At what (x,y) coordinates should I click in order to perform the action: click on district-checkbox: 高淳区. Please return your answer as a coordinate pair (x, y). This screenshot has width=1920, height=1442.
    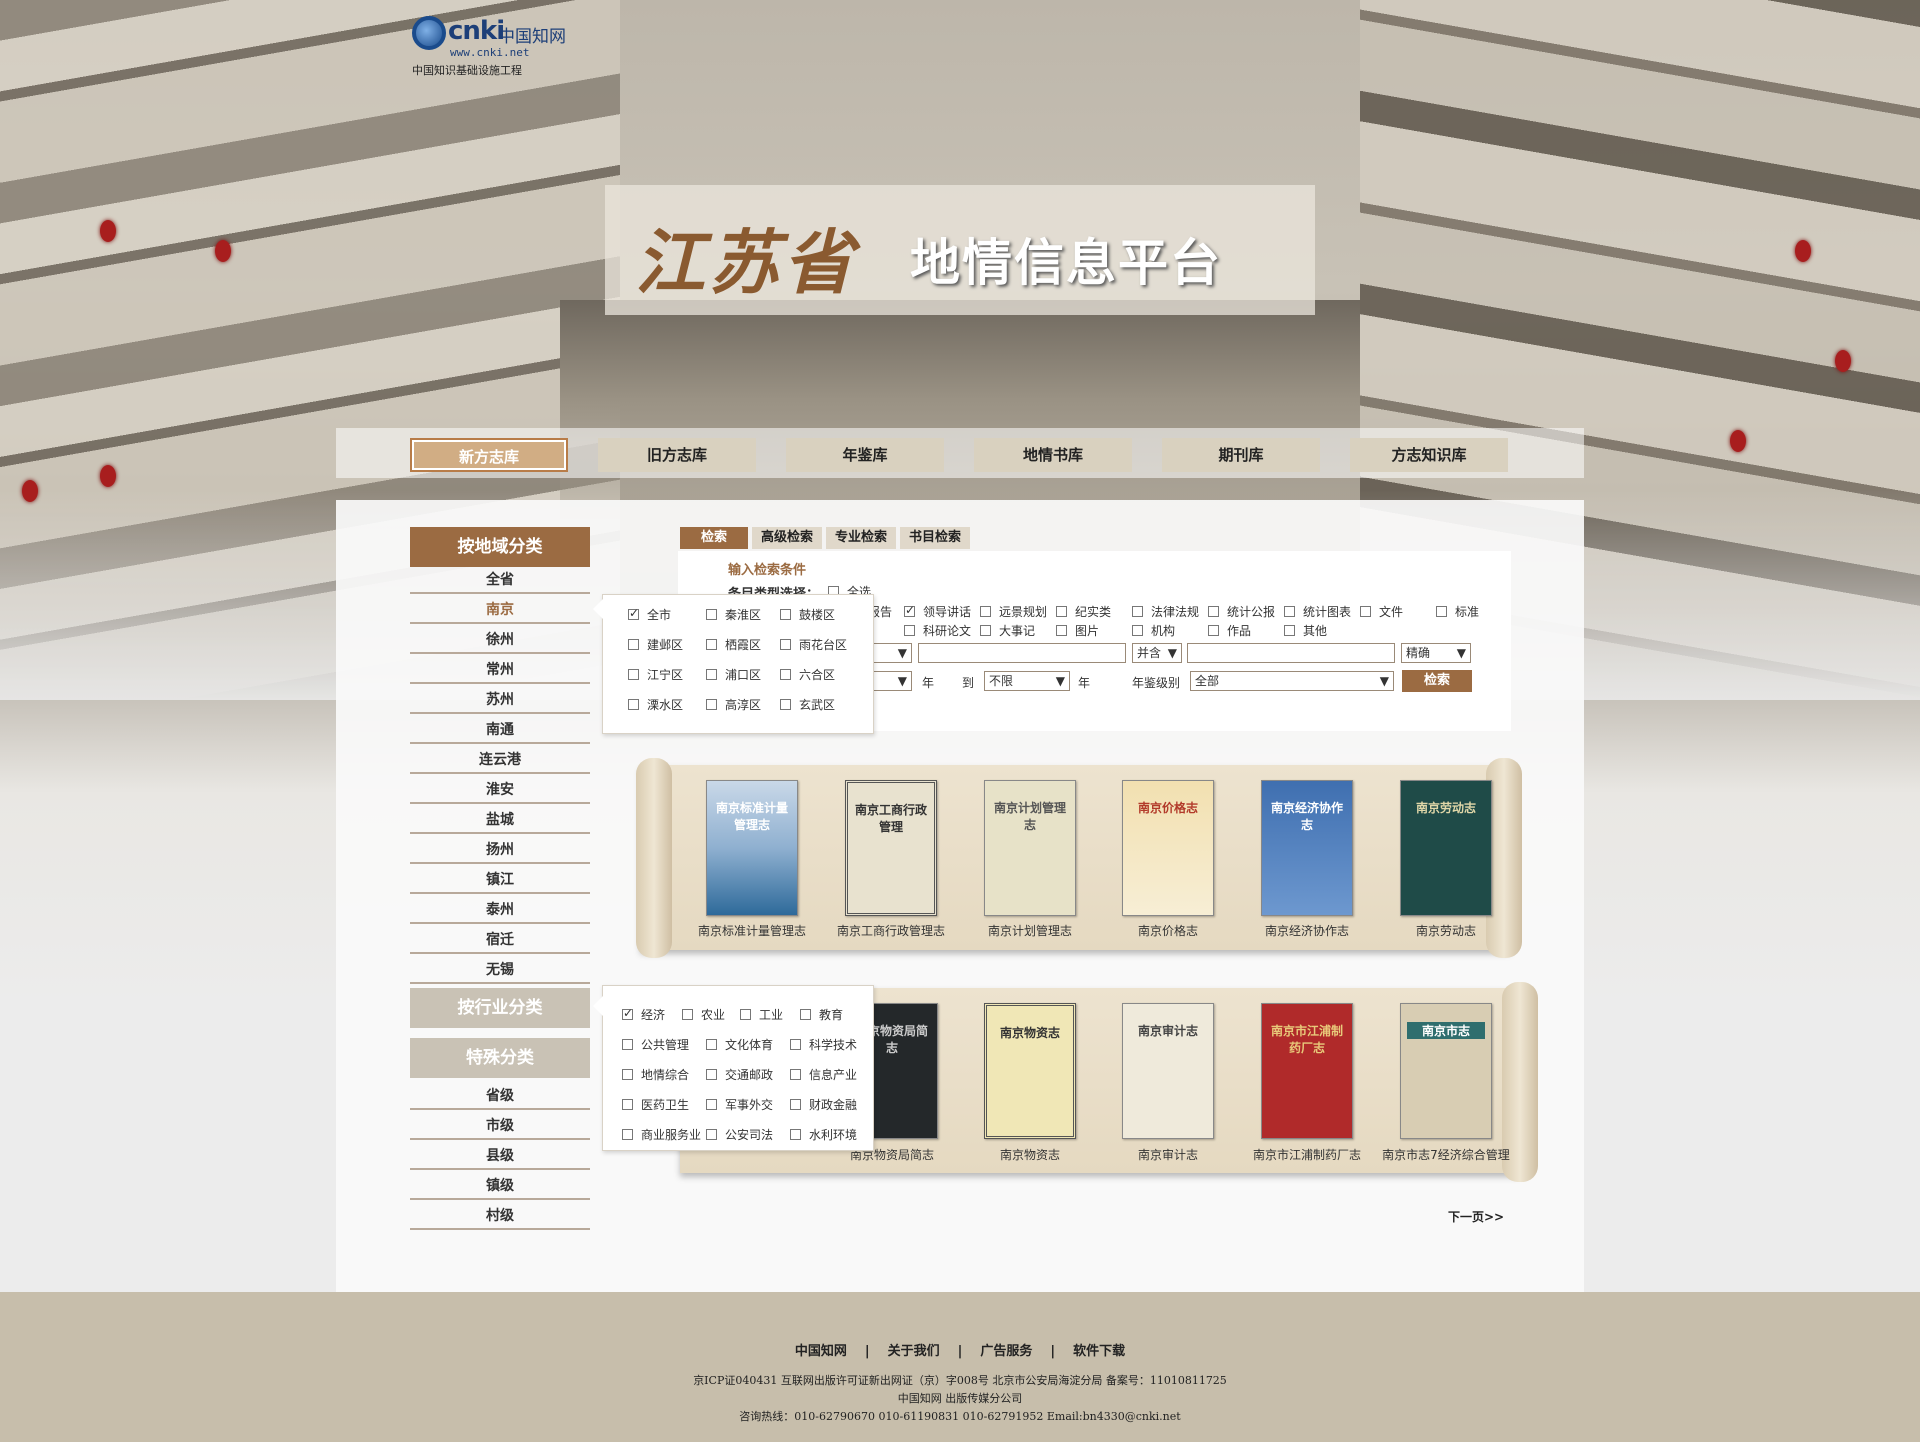
    Looking at the image, I should click on (733, 704).